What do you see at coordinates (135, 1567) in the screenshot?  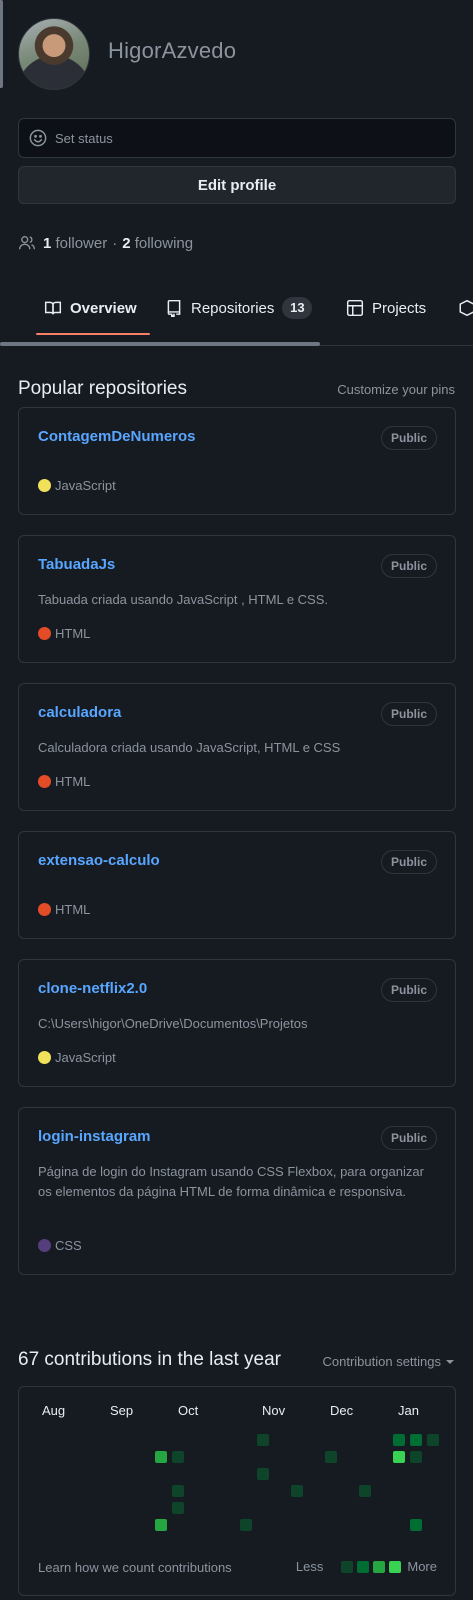 I see `learn-contributions-link: Learn how we count contributions` at bounding box center [135, 1567].